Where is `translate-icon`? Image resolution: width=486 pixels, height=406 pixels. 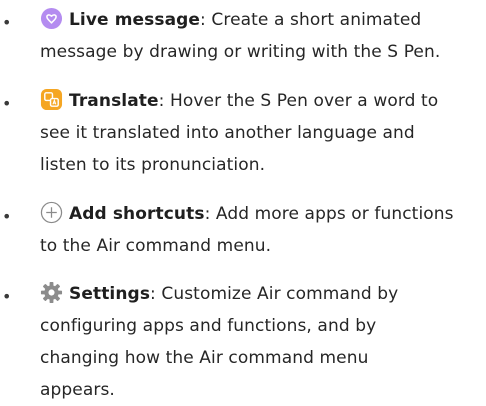
translate-icon is located at coordinates (51, 99).